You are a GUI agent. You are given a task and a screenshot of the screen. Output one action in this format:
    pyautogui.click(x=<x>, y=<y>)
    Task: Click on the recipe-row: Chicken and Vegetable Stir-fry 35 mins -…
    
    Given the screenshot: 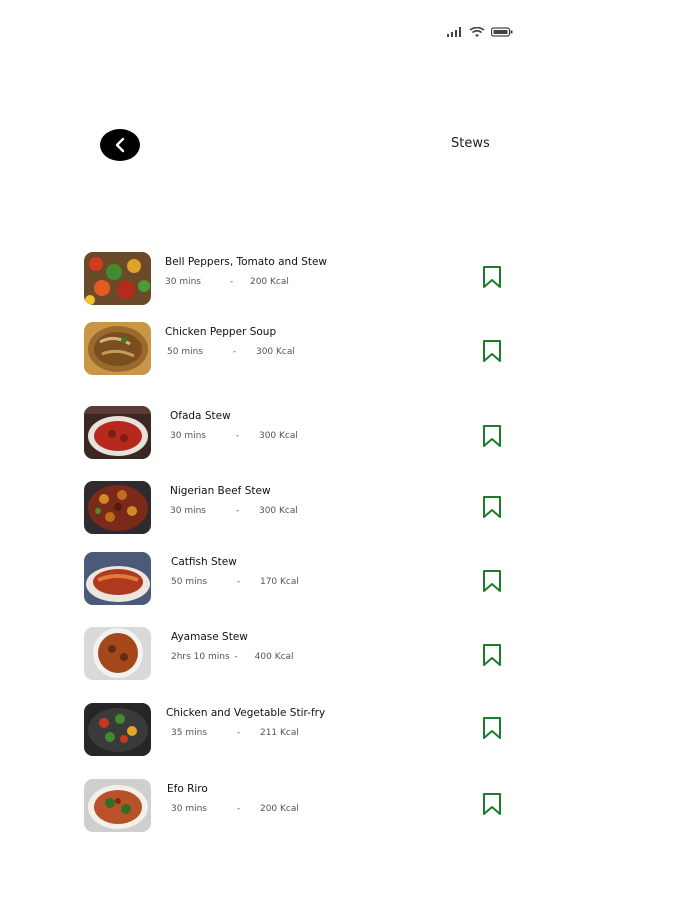 What is the action you would take?
    pyautogui.click(x=299, y=732)
    